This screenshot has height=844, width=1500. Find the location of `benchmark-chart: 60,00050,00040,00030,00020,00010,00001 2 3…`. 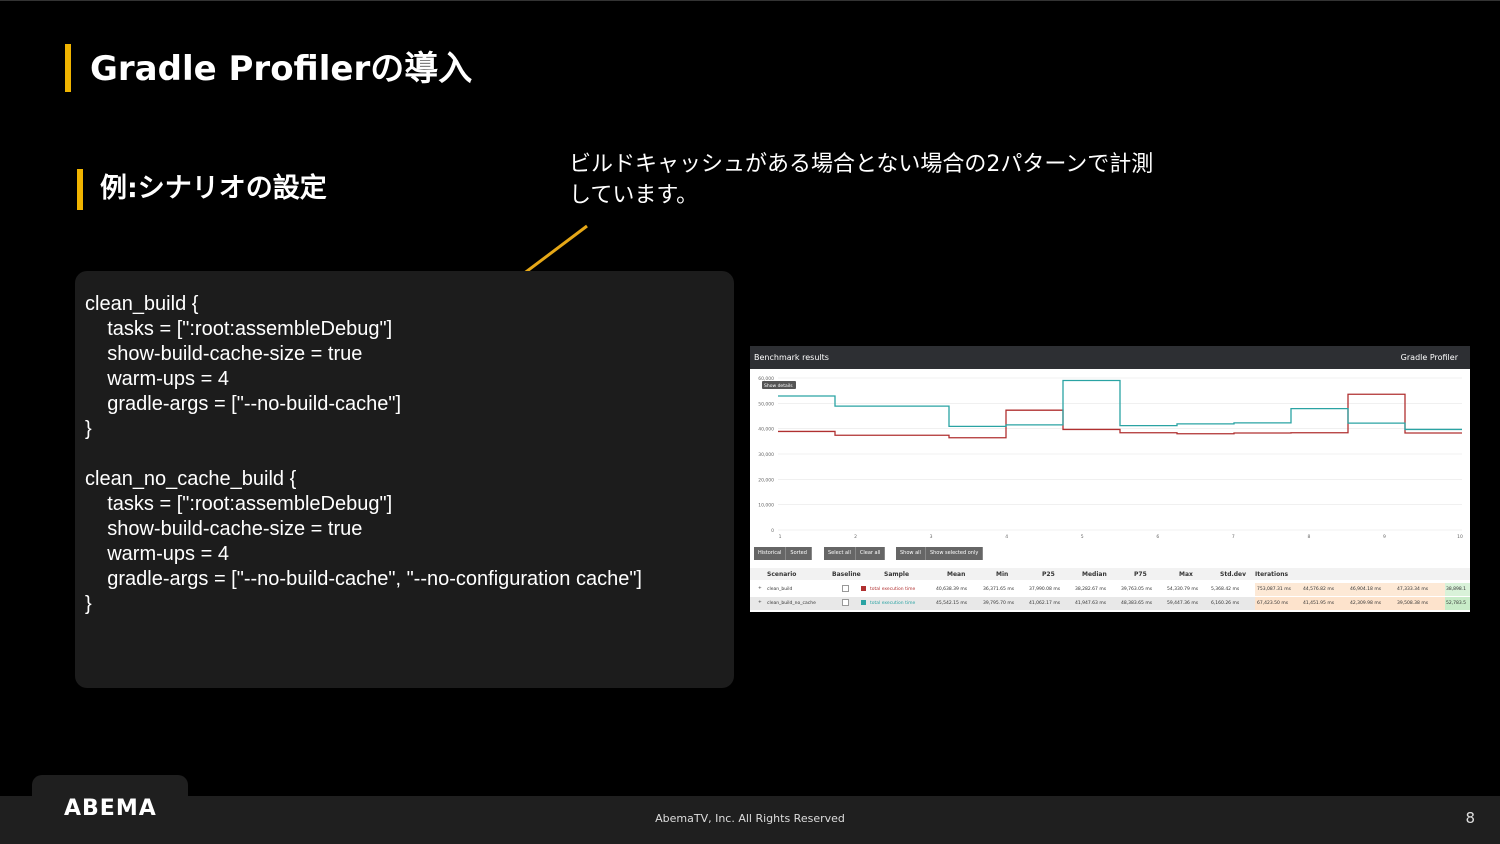

benchmark-chart: 60,00050,00040,00030,00020,00010,00001 2 3… is located at coordinates (1110, 458).